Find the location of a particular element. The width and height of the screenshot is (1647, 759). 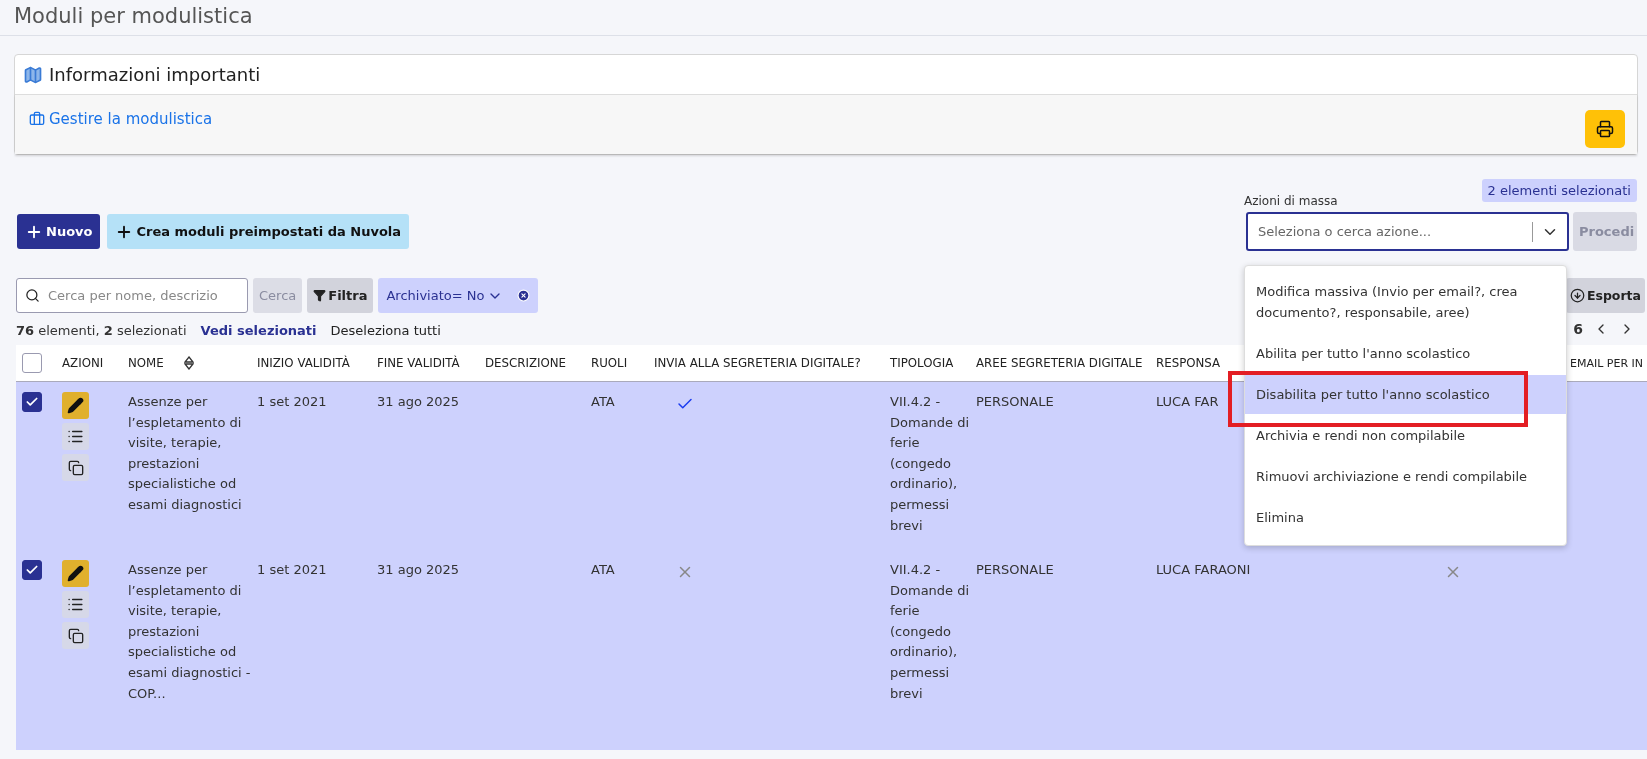

new-button: Nuovo is located at coordinates (59, 231).